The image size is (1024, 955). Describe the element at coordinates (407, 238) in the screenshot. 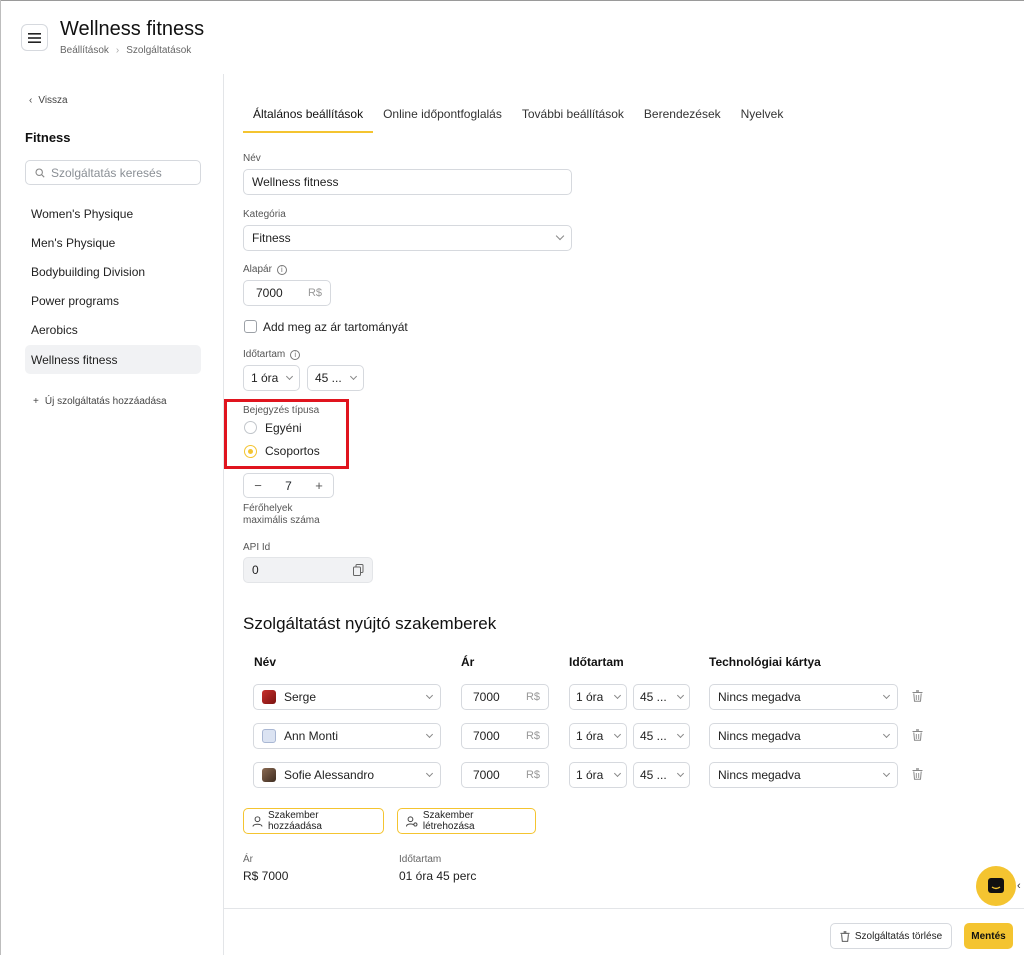

I see `category-select: Fitness` at that location.